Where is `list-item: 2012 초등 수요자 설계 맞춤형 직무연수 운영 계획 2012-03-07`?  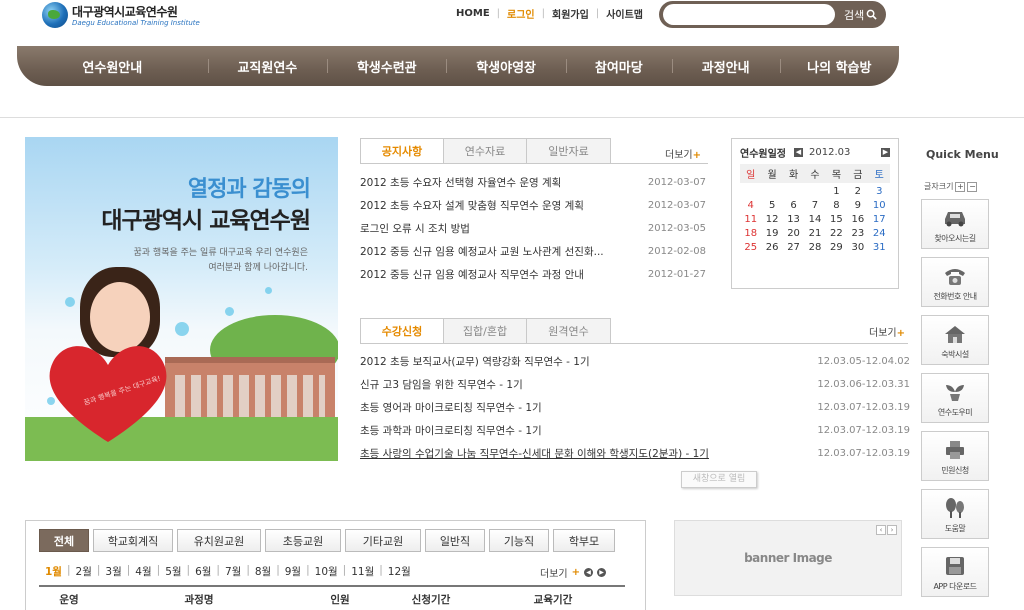 list-item: 2012 초등 수요자 설계 맞춤형 직무연수 운영 계획 2012-03-07 is located at coordinates (533, 205).